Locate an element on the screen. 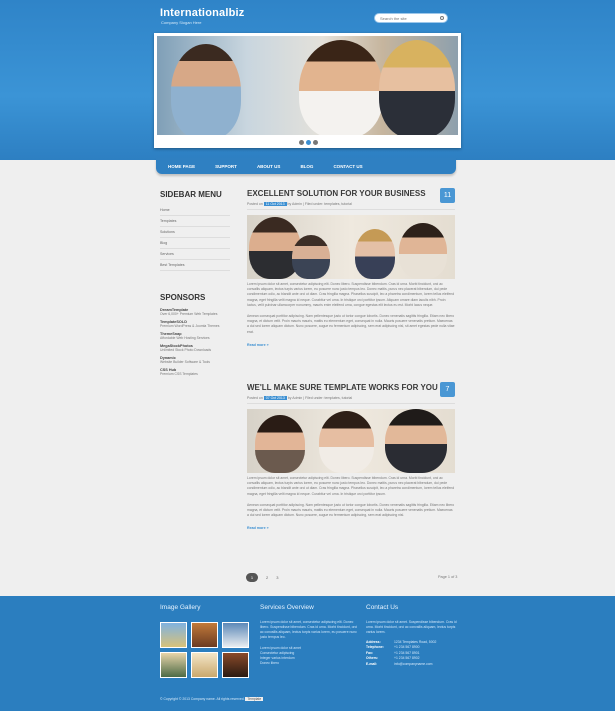 The image size is (615, 711). hero-slider is located at coordinates (307, 90).